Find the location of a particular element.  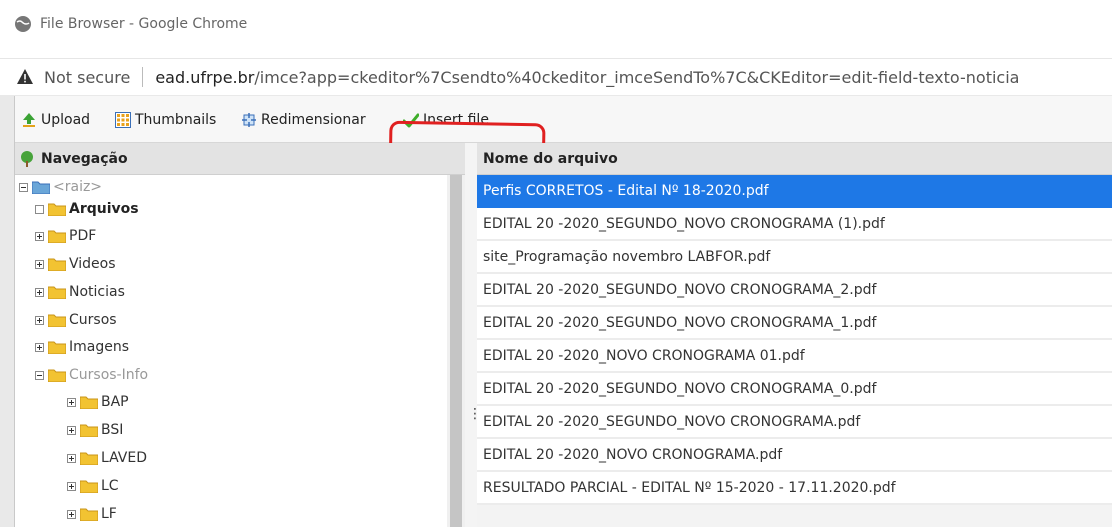

tree-item-label: Noticias is located at coordinates (97, 292).